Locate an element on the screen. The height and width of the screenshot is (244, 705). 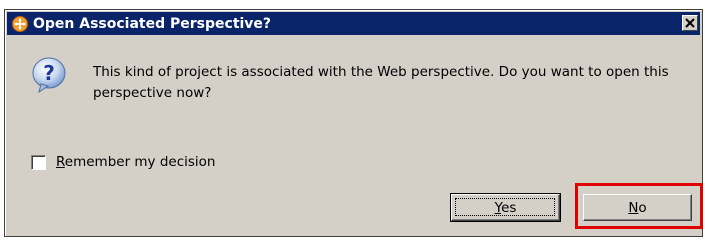
close-icon is located at coordinates (690, 23).